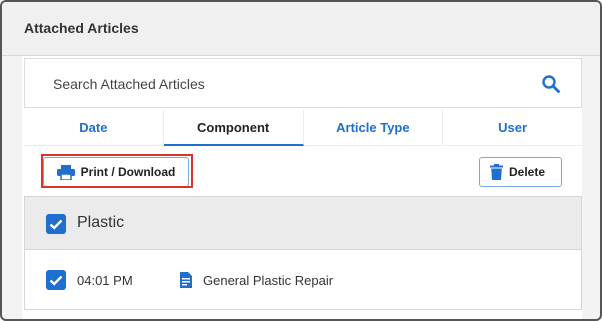  I want to click on item-checkbox, so click(56, 280).